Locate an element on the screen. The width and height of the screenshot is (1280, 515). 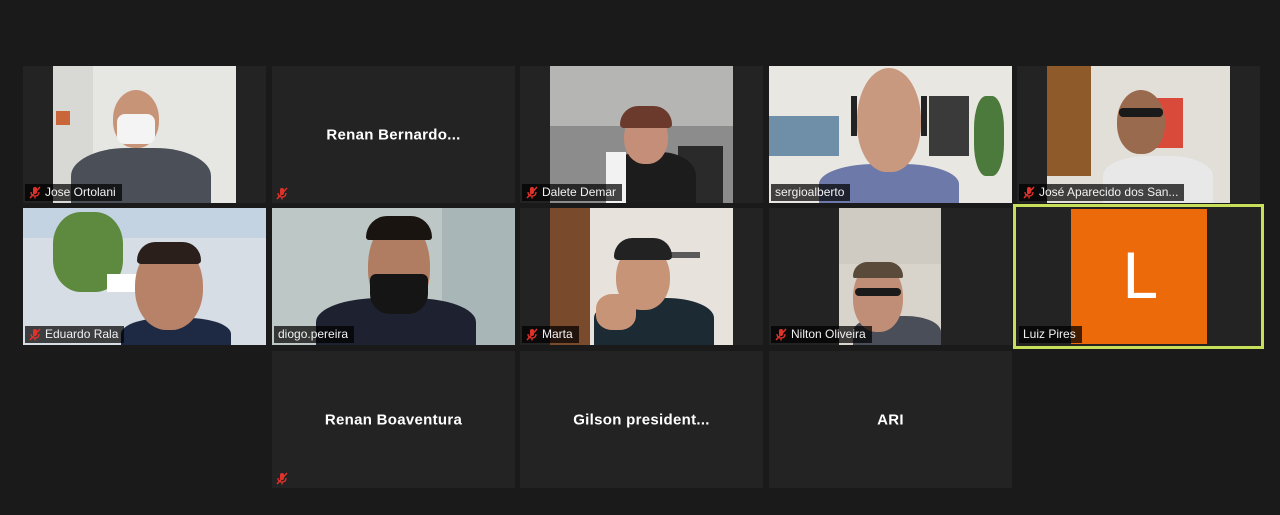
participant-name-label: Dalete Demar is located at coordinates (572, 192).